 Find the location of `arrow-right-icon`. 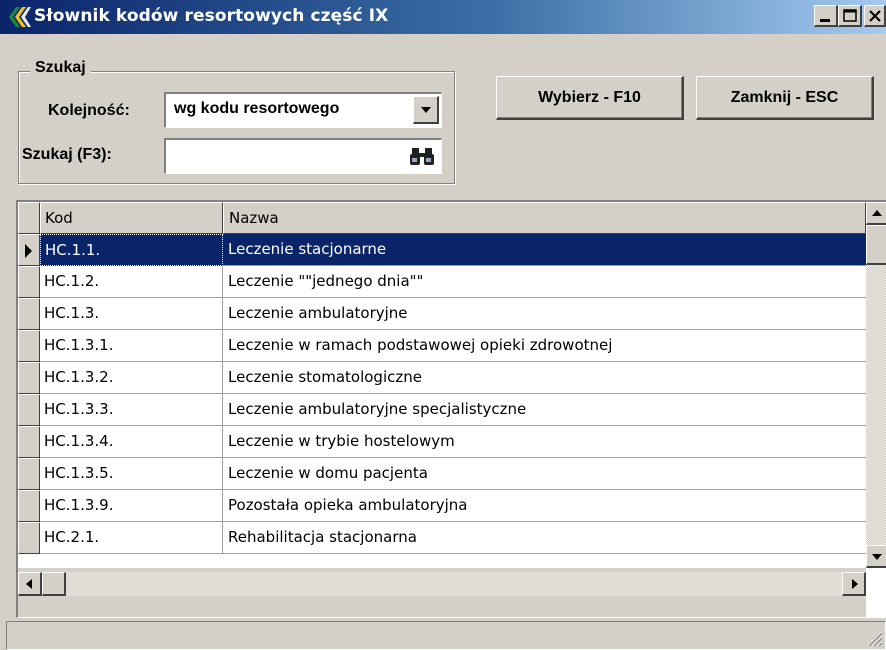

arrow-right-icon is located at coordinates (855, 584).